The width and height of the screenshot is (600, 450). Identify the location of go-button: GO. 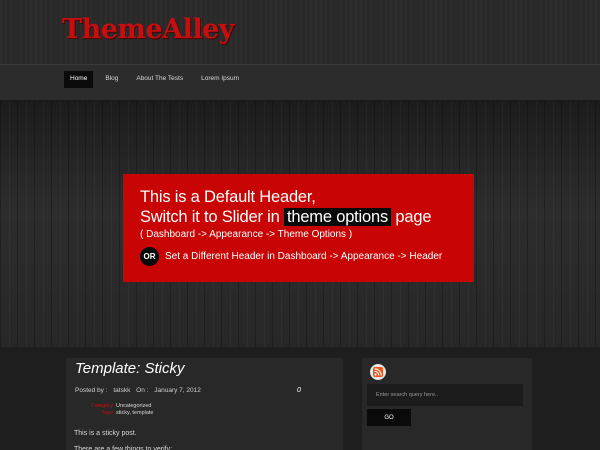
(389, 417).